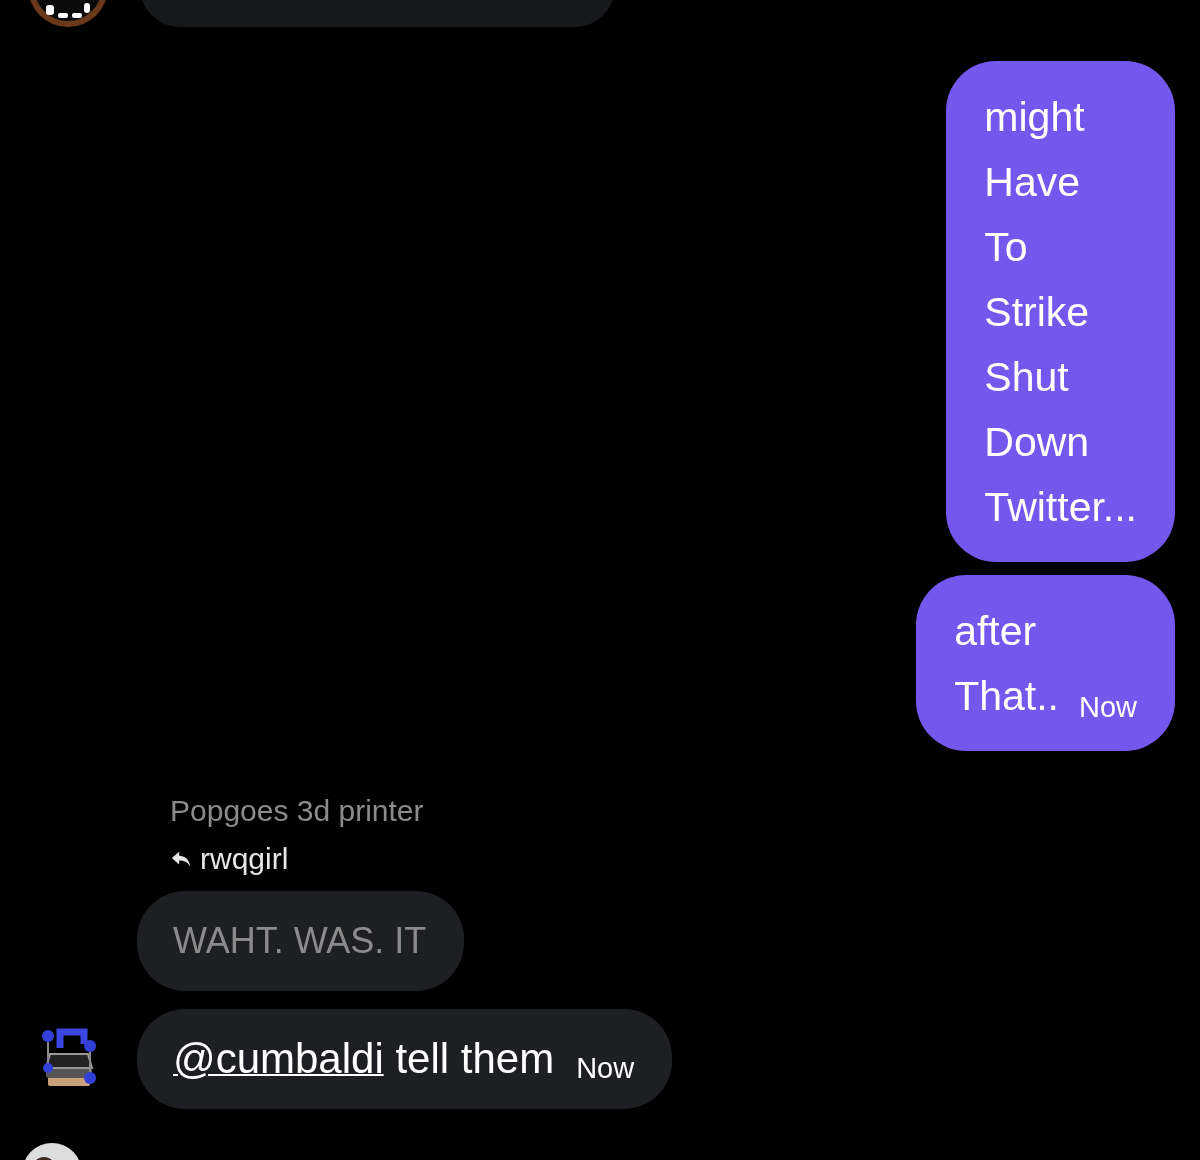  I want to click on author-name: Popgoes 3d printer, so click(297, 811).